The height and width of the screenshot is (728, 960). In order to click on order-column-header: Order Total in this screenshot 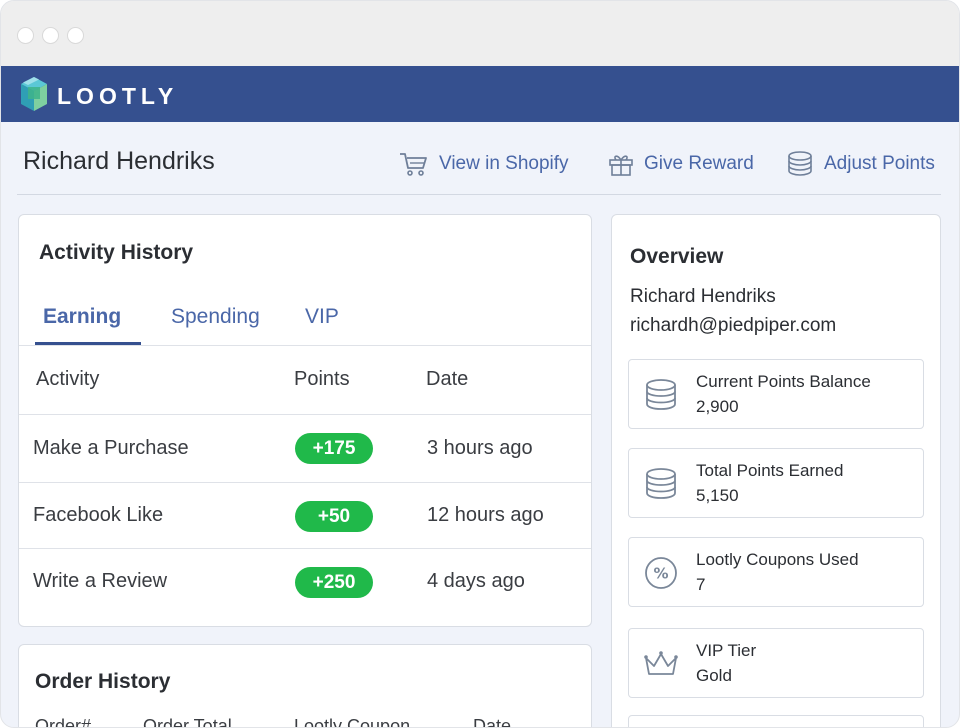, I will do `click(187, 722)`.